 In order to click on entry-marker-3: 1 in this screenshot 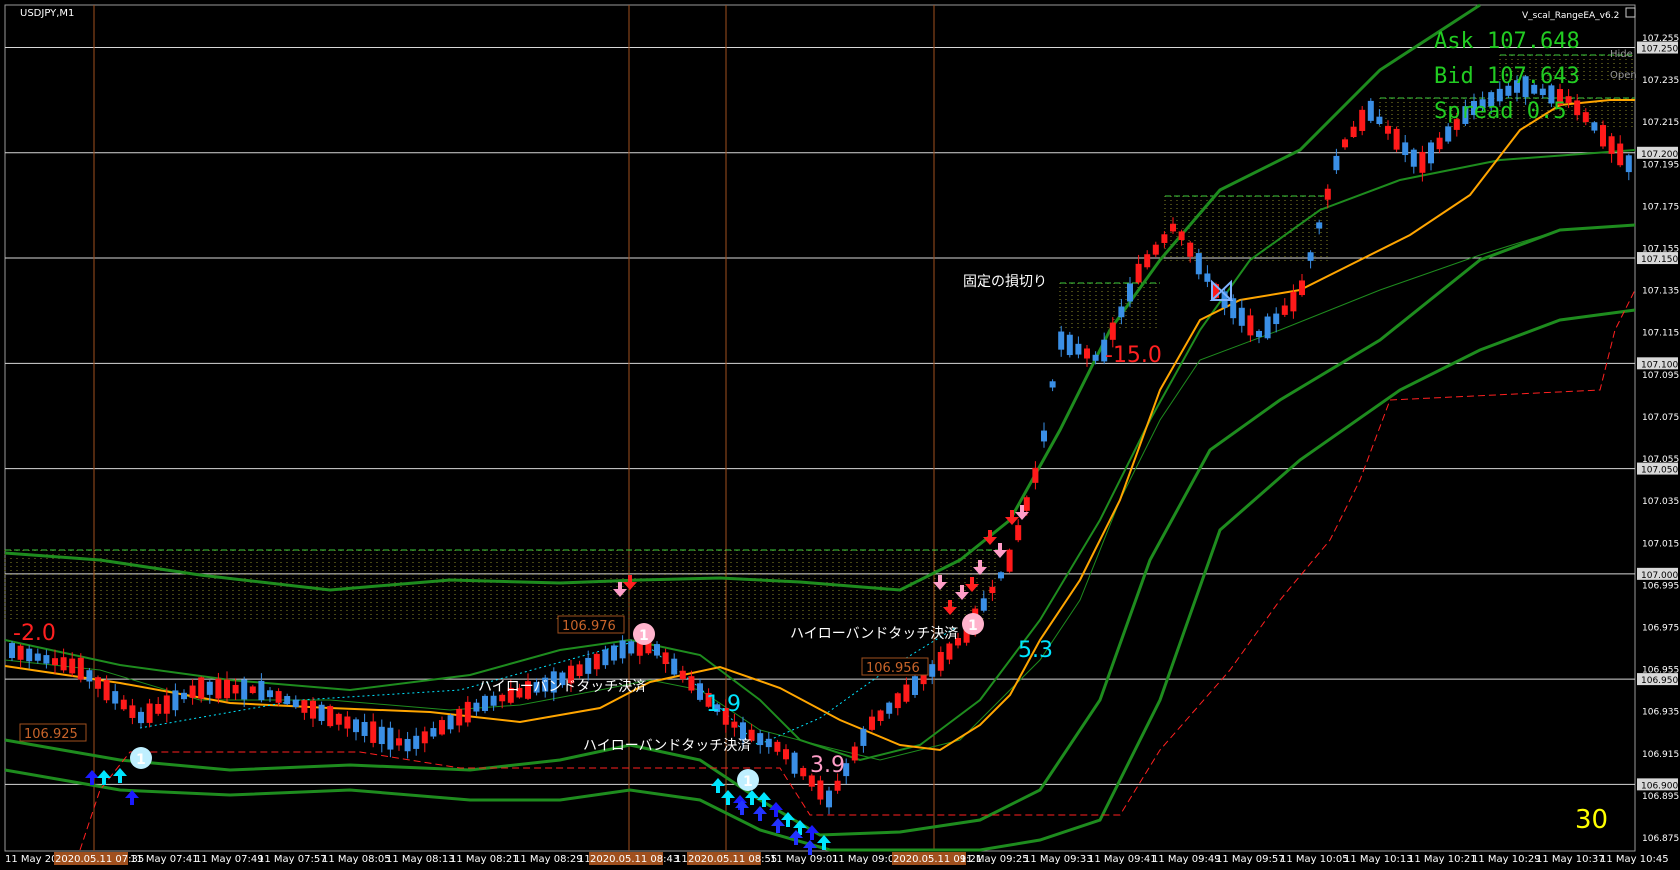, I will do `click(748, 780)`.